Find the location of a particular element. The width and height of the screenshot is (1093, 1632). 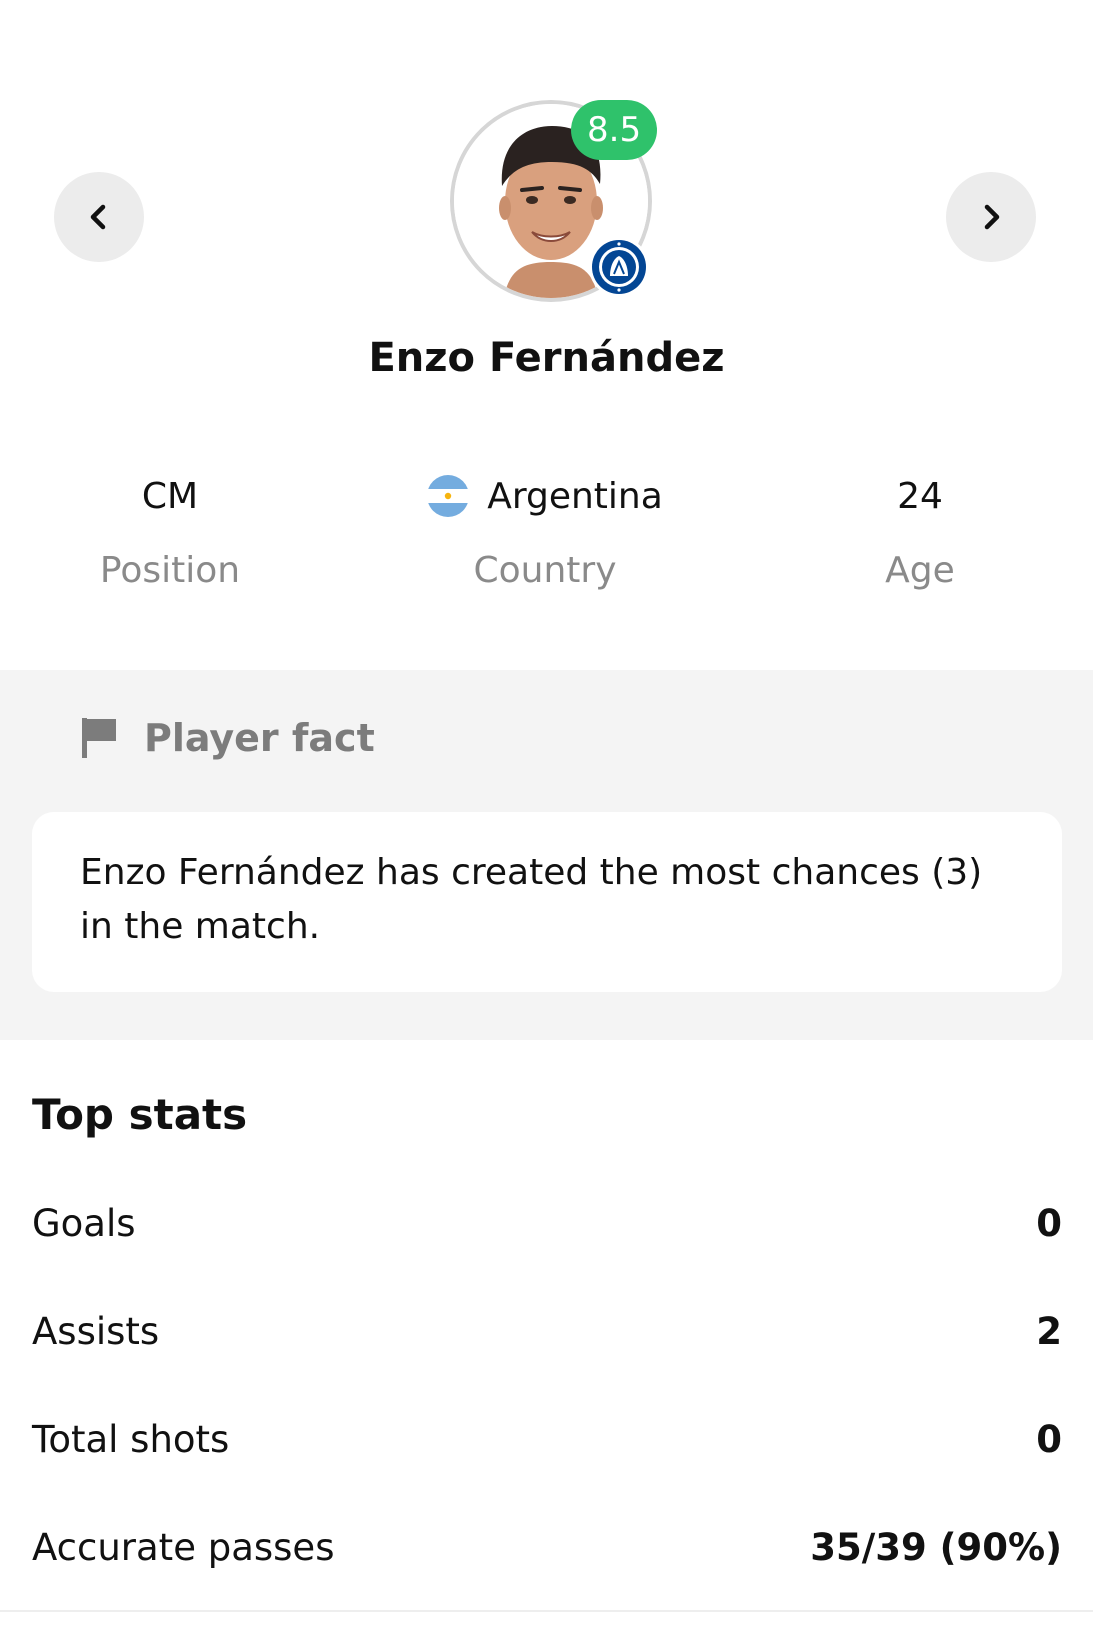

divider is located at coordinates (546, 1611).